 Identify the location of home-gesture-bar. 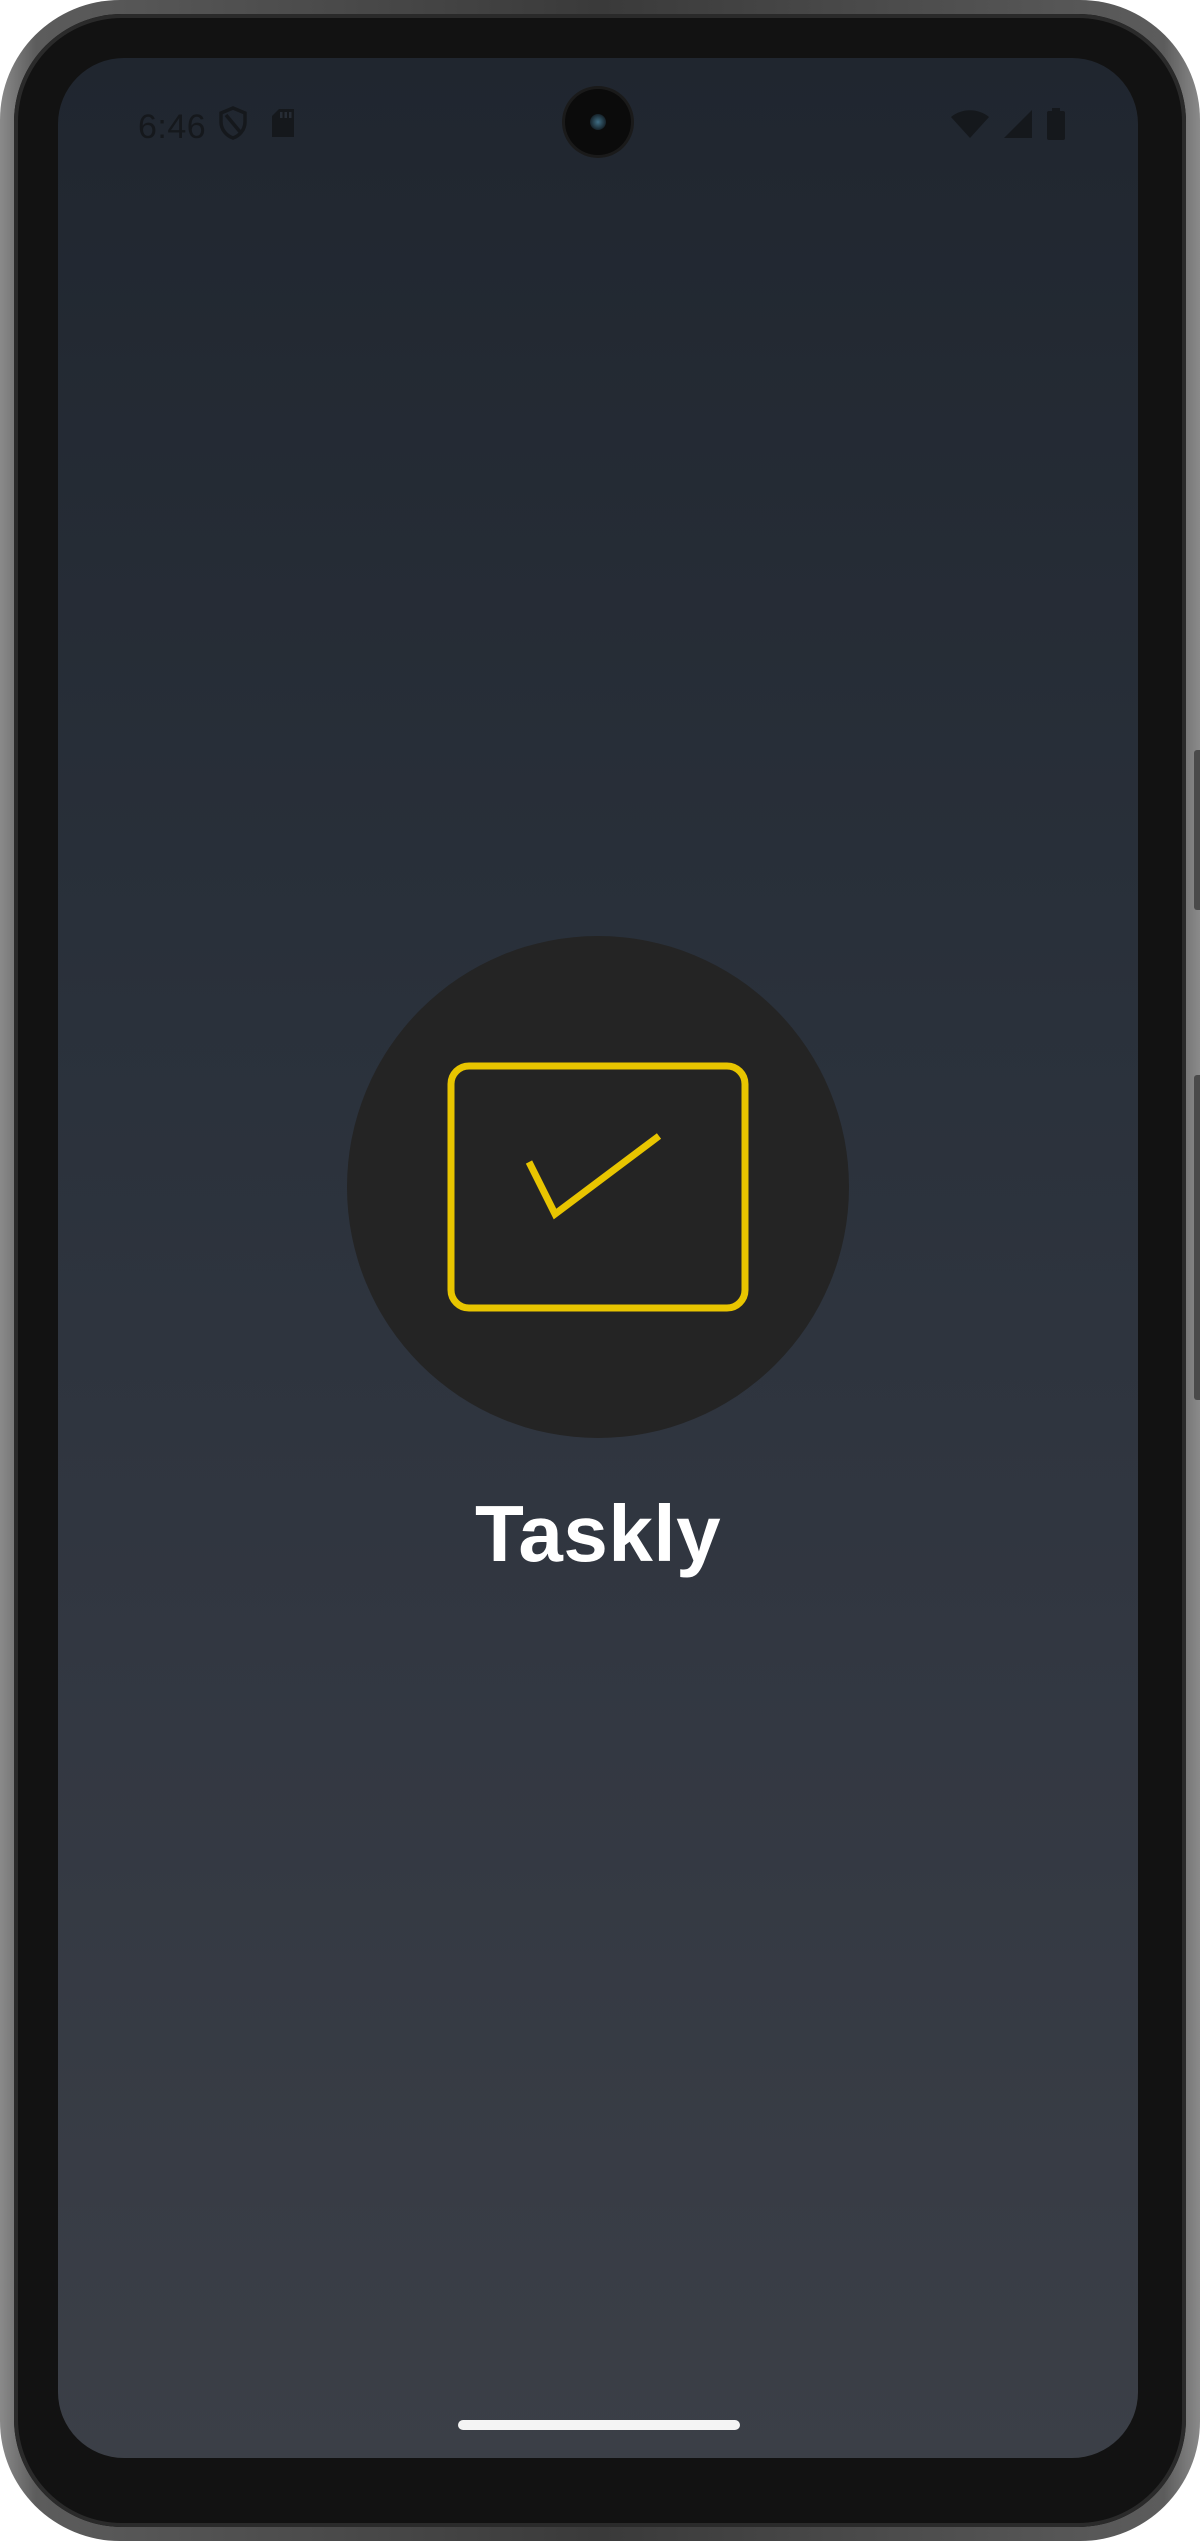
(599, 2425).